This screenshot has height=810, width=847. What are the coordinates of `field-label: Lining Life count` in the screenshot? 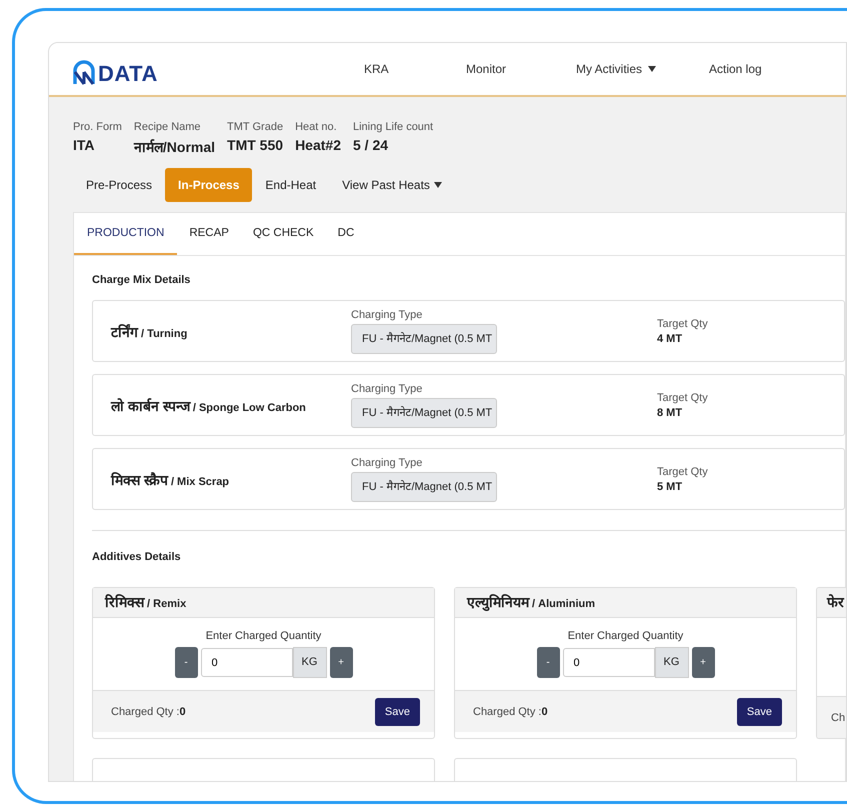 It's located at (393, 127).